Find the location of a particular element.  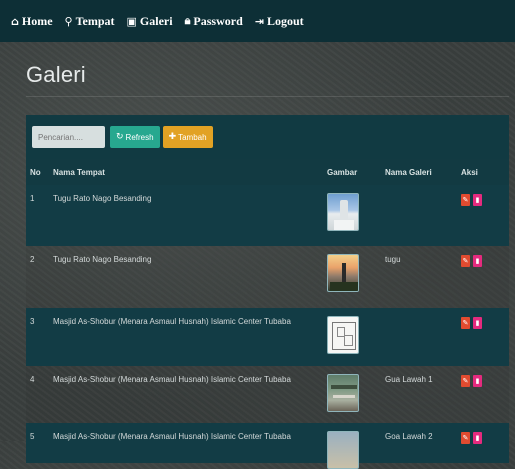

refresh-icon: ↻ is located at coordinates (120, 137).